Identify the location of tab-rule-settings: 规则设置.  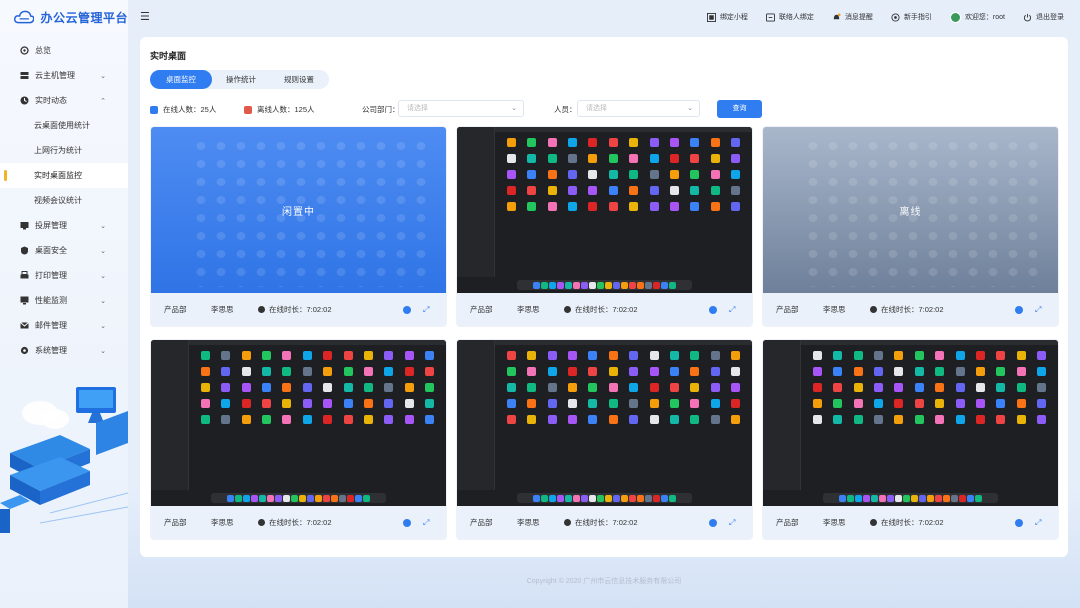
(299, 79).